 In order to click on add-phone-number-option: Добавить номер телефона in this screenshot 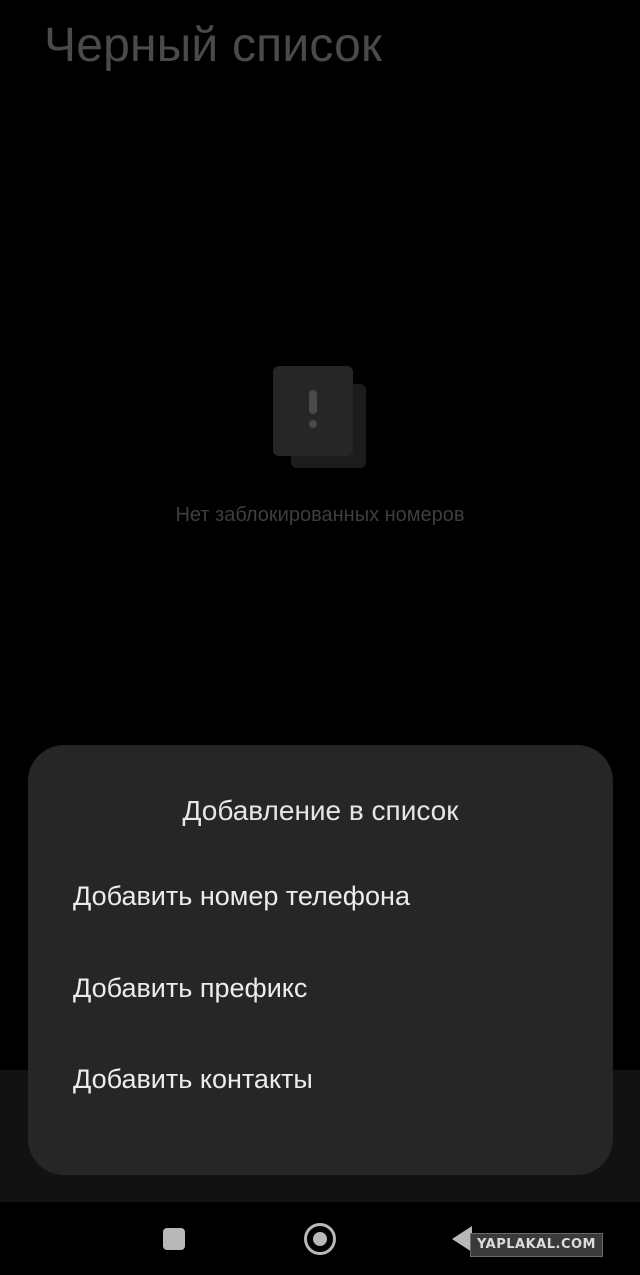, I will do `click(320, 902)`.